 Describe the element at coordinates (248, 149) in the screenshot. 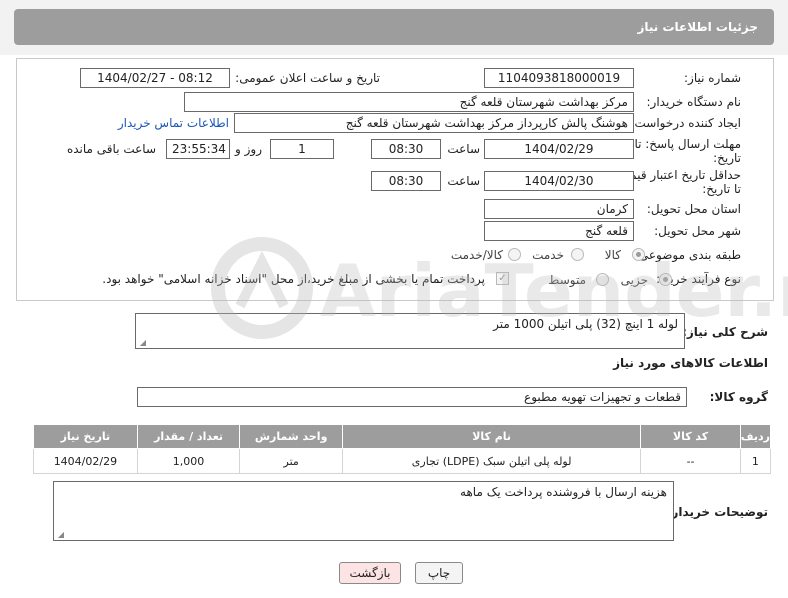

I see `days-label: روز و` at that location.